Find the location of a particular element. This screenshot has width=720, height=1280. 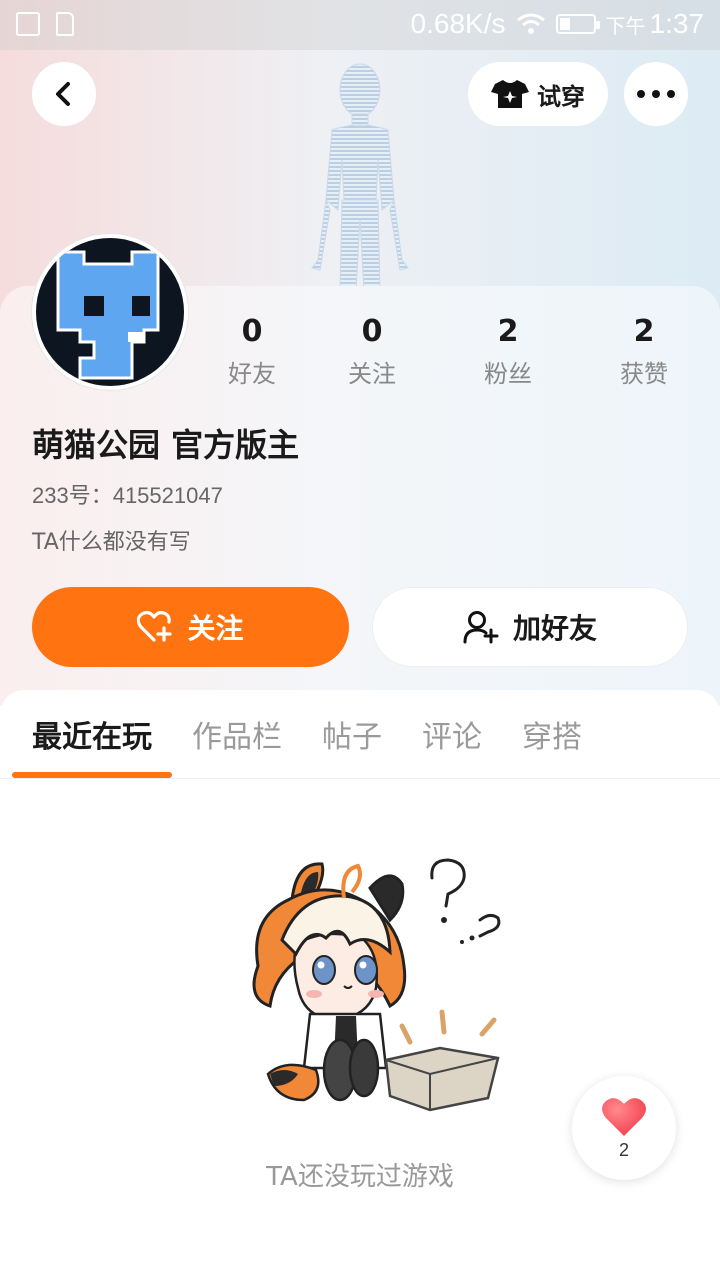

clock: 1:37 is located at coordinates (677, 23).